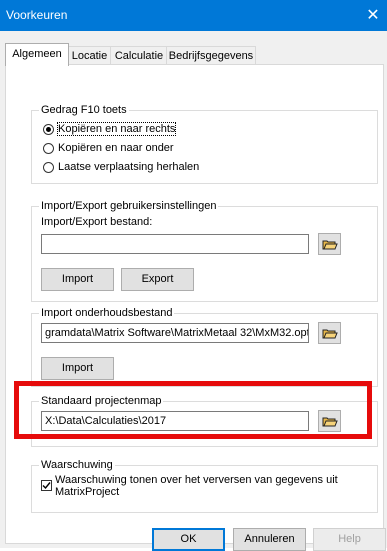 The height and width of the screenshot is (551, 387). What do you see at coordinates (211, 55) in the screenshot?
I see `tab-bedrijfsgegevens: Bedrijfsgegevens` at bounding box center [211, 55].